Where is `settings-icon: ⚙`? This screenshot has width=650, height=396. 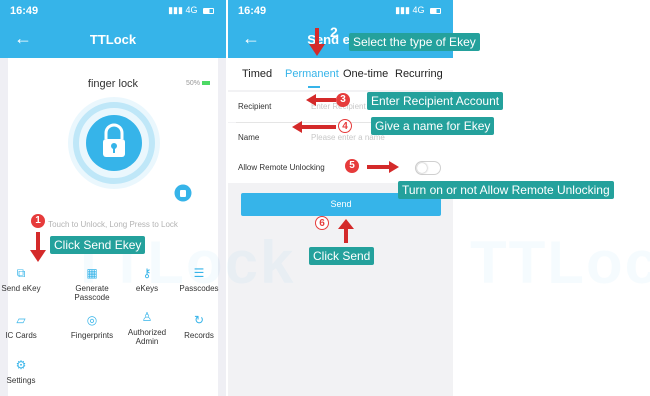
settings-icon: ⚙ is located at coordinates (21, 365).